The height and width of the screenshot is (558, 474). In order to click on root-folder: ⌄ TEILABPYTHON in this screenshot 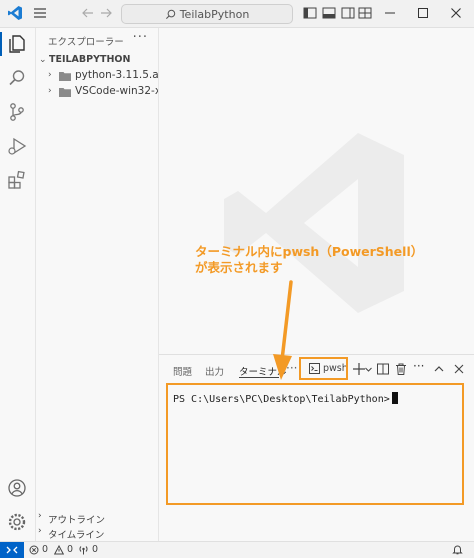, I will do `click(97, 60)`.